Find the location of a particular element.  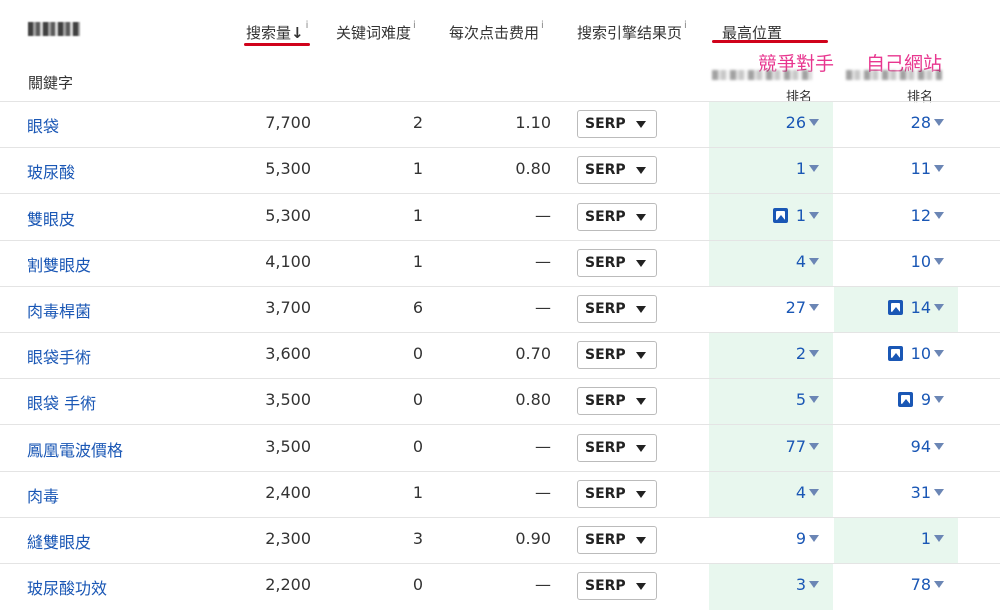

difficulty-value: 0 is located at coordinates (417, 354).